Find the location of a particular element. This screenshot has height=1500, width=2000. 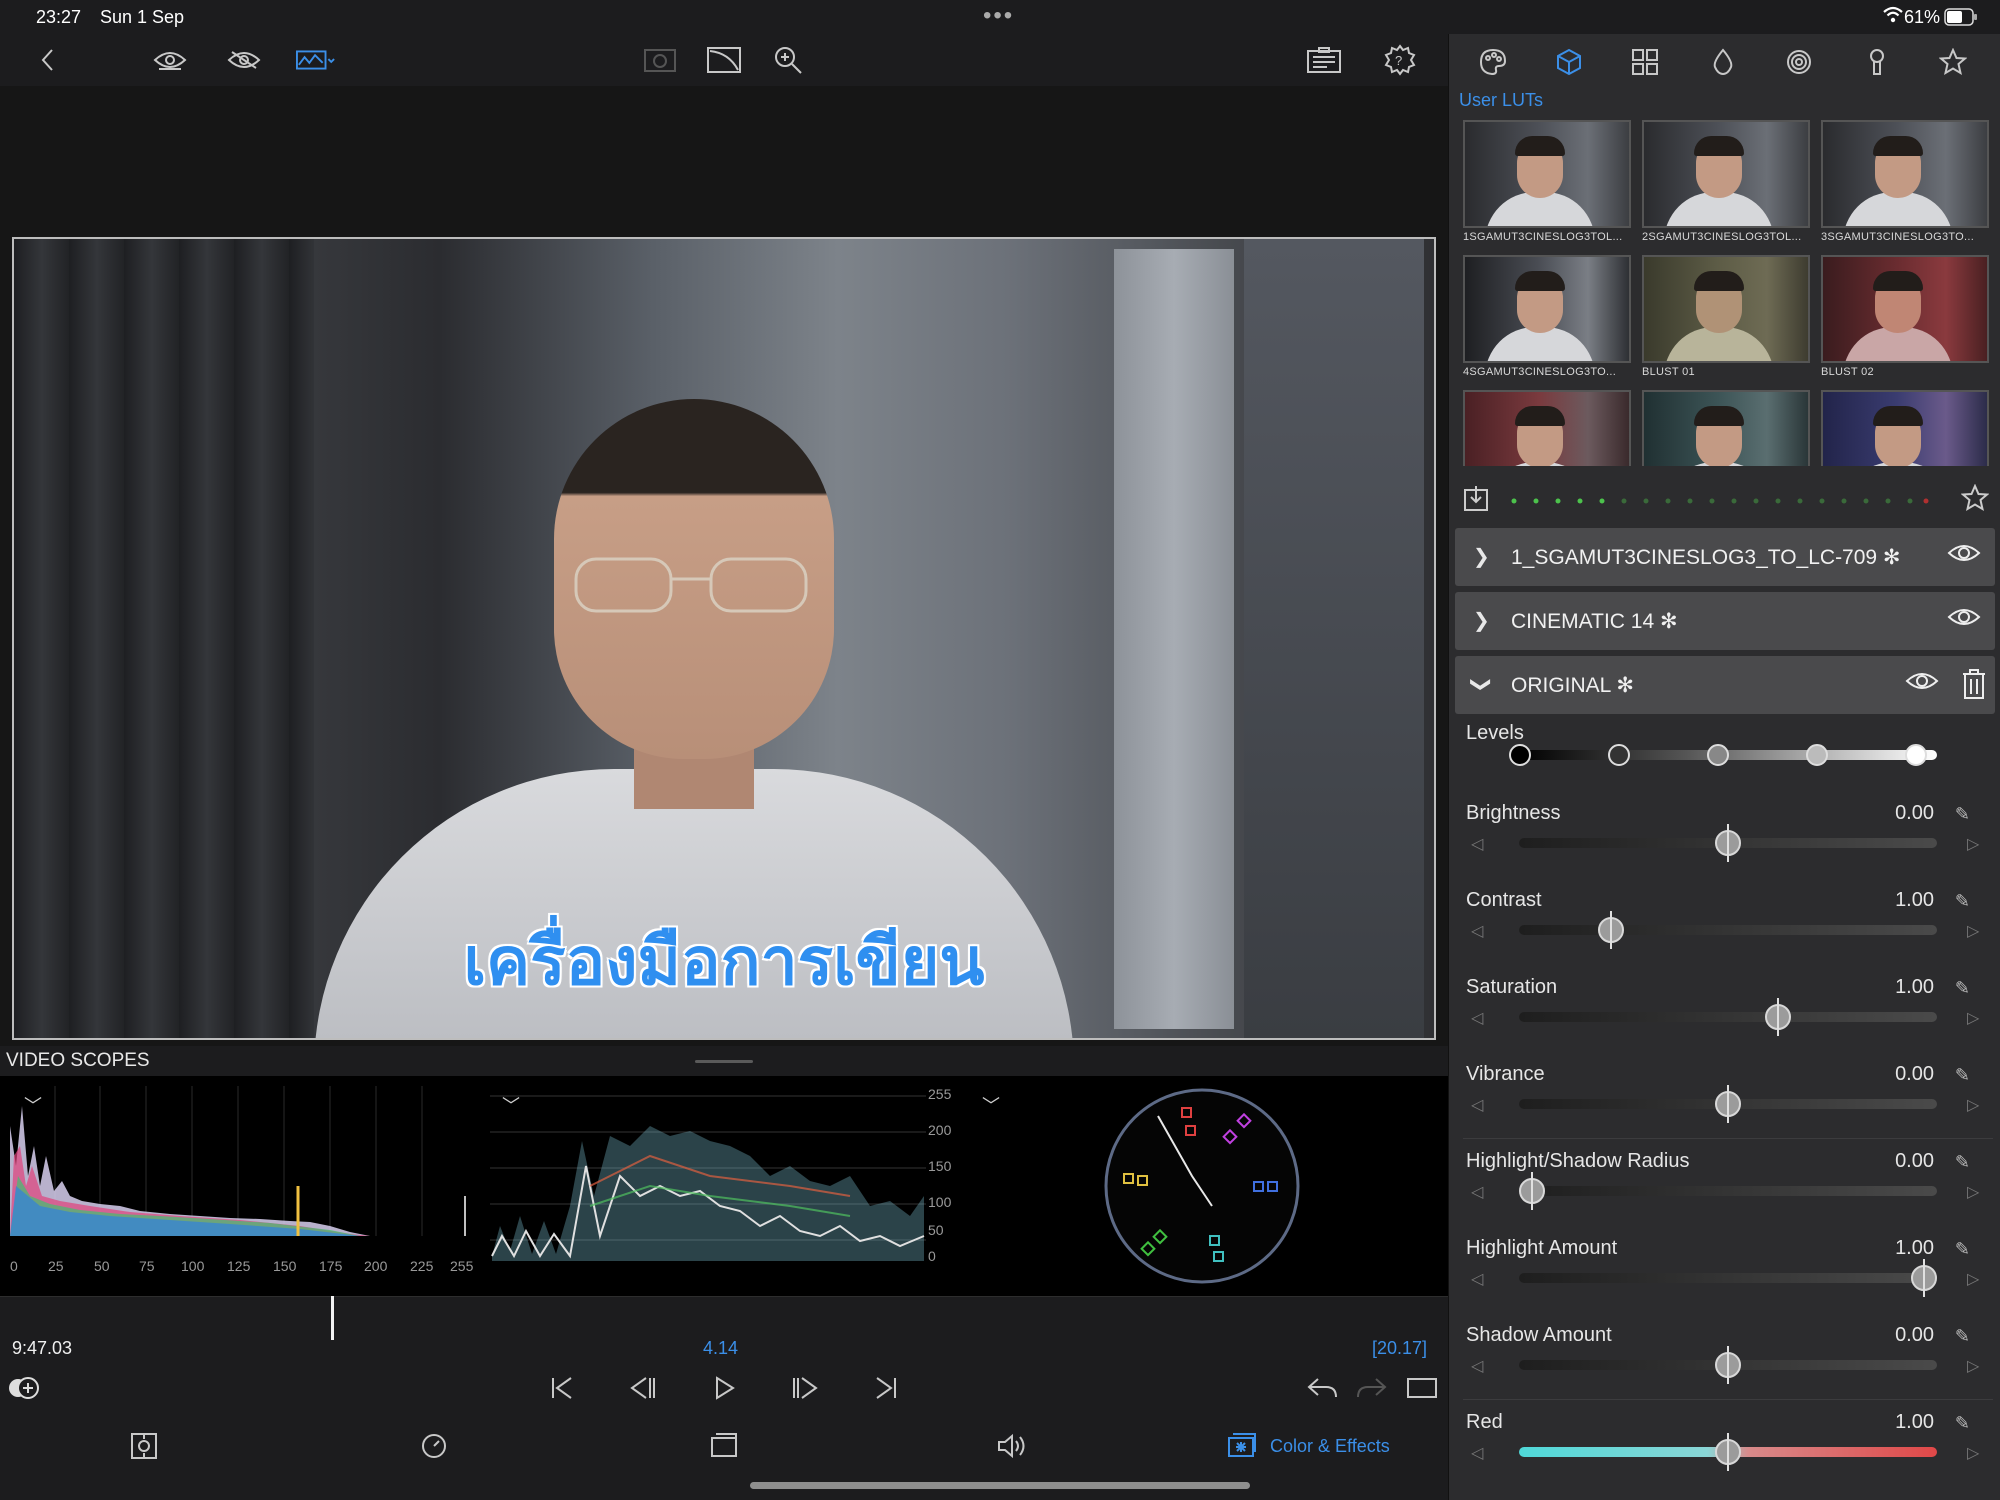

favorites-star-icon is located at coordinates (1953, 62).